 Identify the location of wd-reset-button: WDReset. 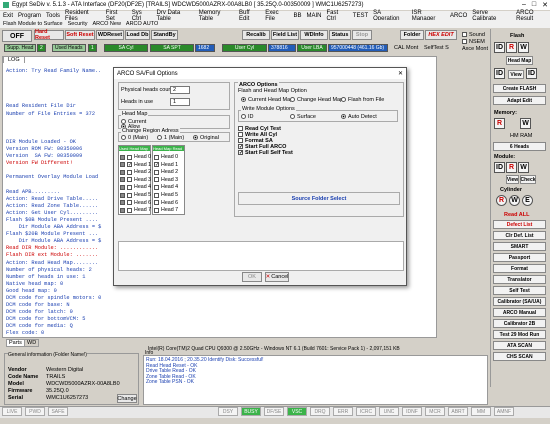
(110, 35).